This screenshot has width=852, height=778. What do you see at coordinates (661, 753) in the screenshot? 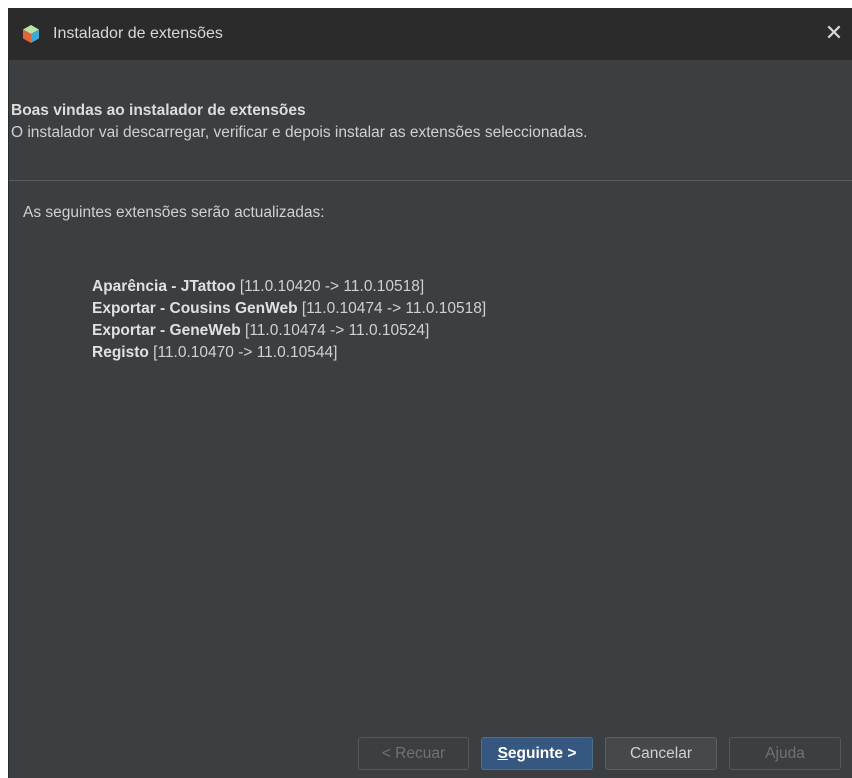
I see `cancel-button: Cancelar` at bounding box center [661, 753].